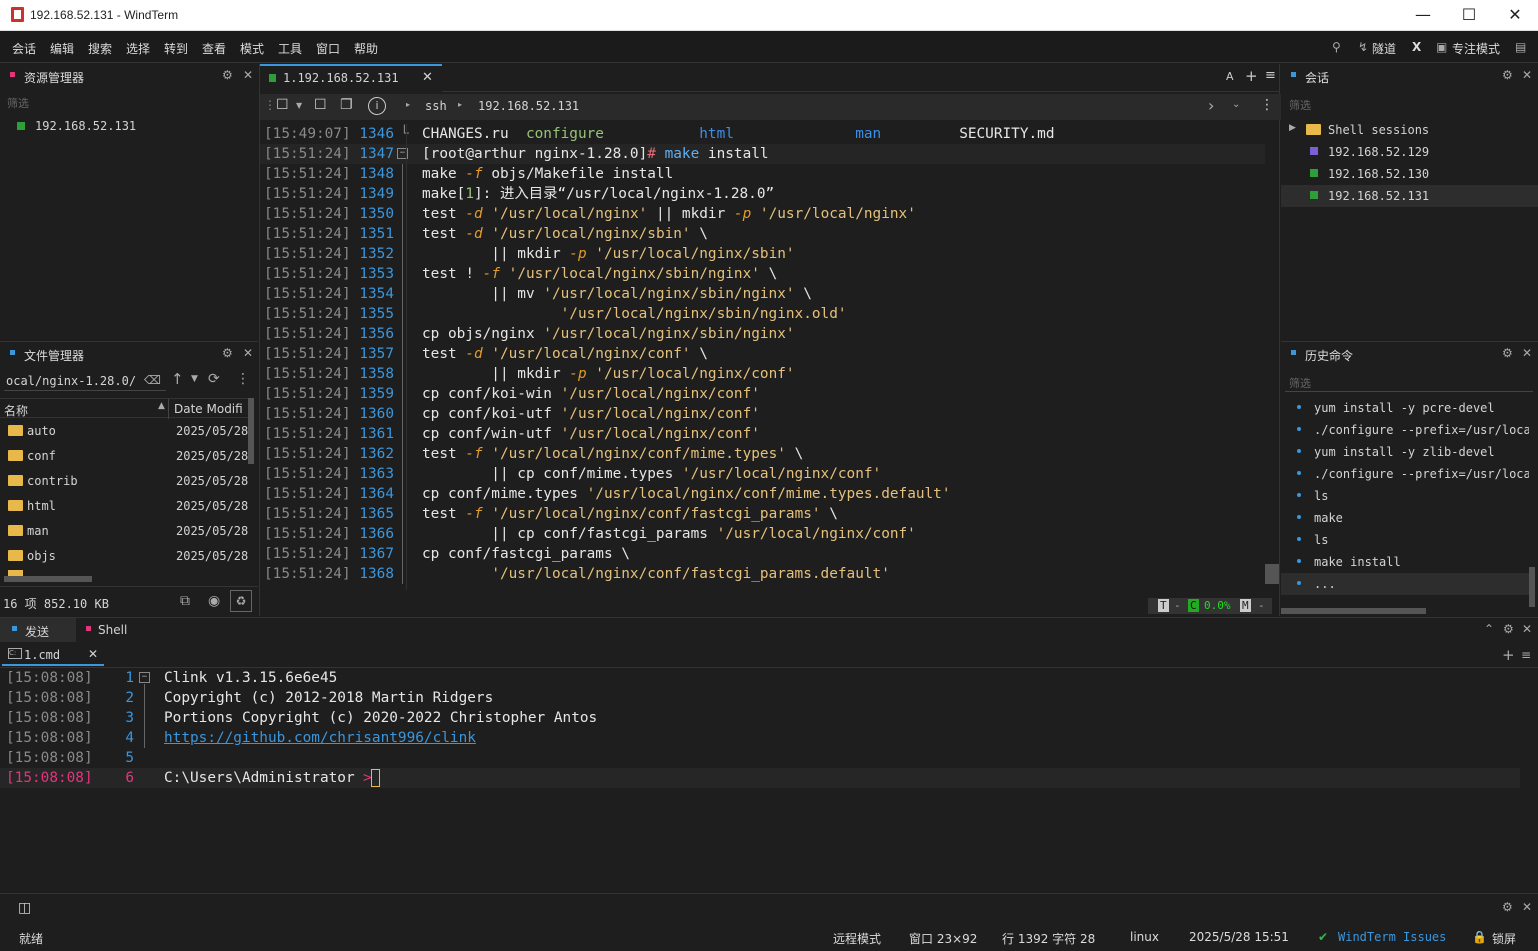 Image resolution: width=1538 pixels, height=951 pixels. I want to click on location-pin-icon: ◉, so click(214, 601).